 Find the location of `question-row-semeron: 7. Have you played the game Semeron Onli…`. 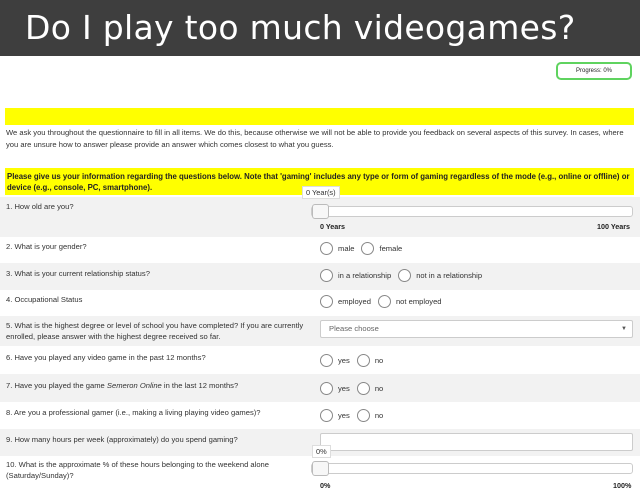

question-row-semeron: 7. Have you played the game Semeron Onli… is located at coordinates (320, 388).